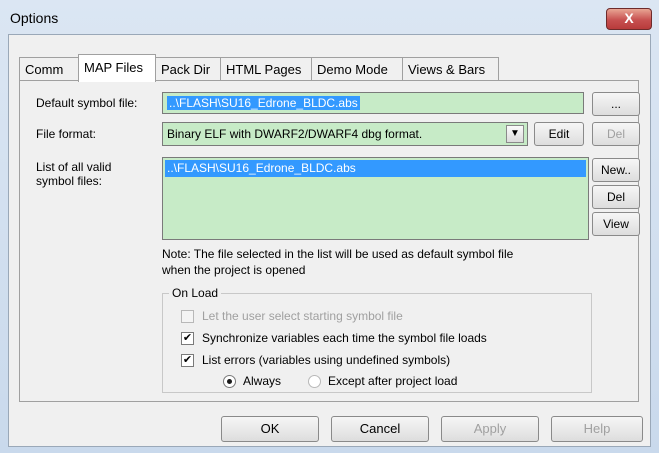 The width and height of the screenshot is (659, 453). I want to click on list-item: ..\FLASH\SU16_Edrone_BLDC.abs, so click(375, 168).